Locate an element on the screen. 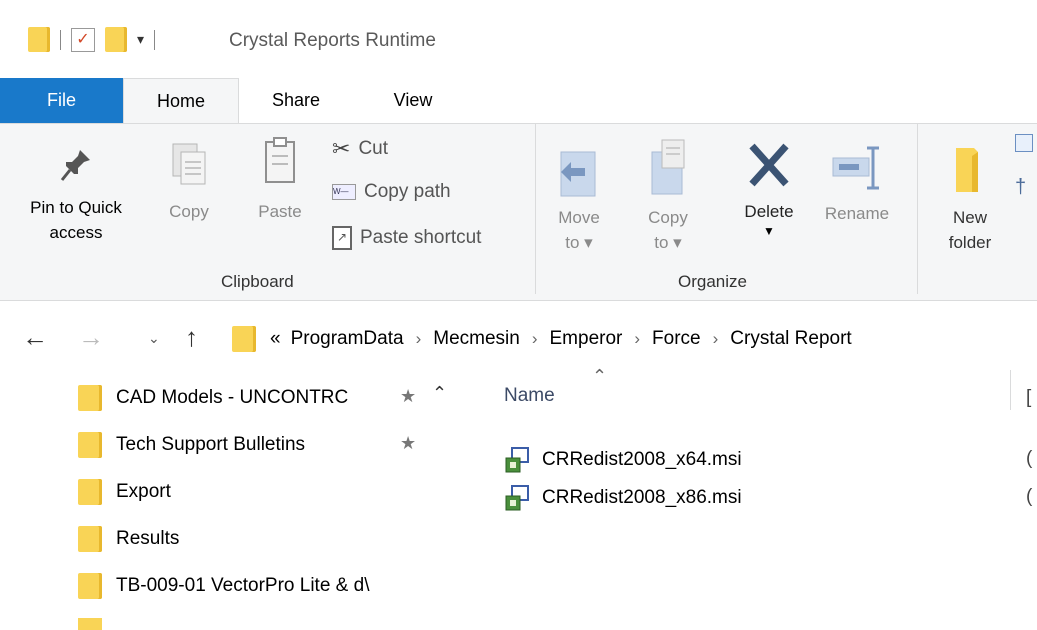  nav-item-label: CAD Models - UNCONTRC is located at coordinates (232, 397).